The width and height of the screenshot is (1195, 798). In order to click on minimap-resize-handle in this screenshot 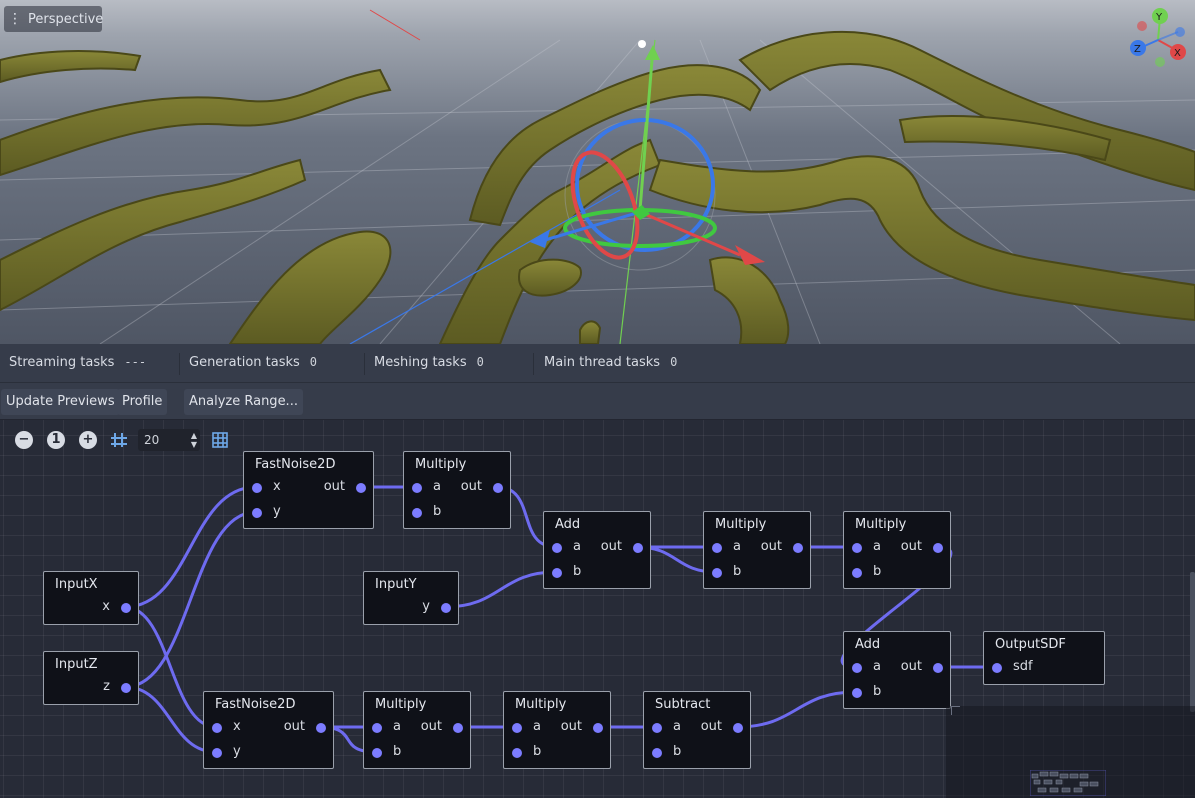, I will do `click(955, 710)`.